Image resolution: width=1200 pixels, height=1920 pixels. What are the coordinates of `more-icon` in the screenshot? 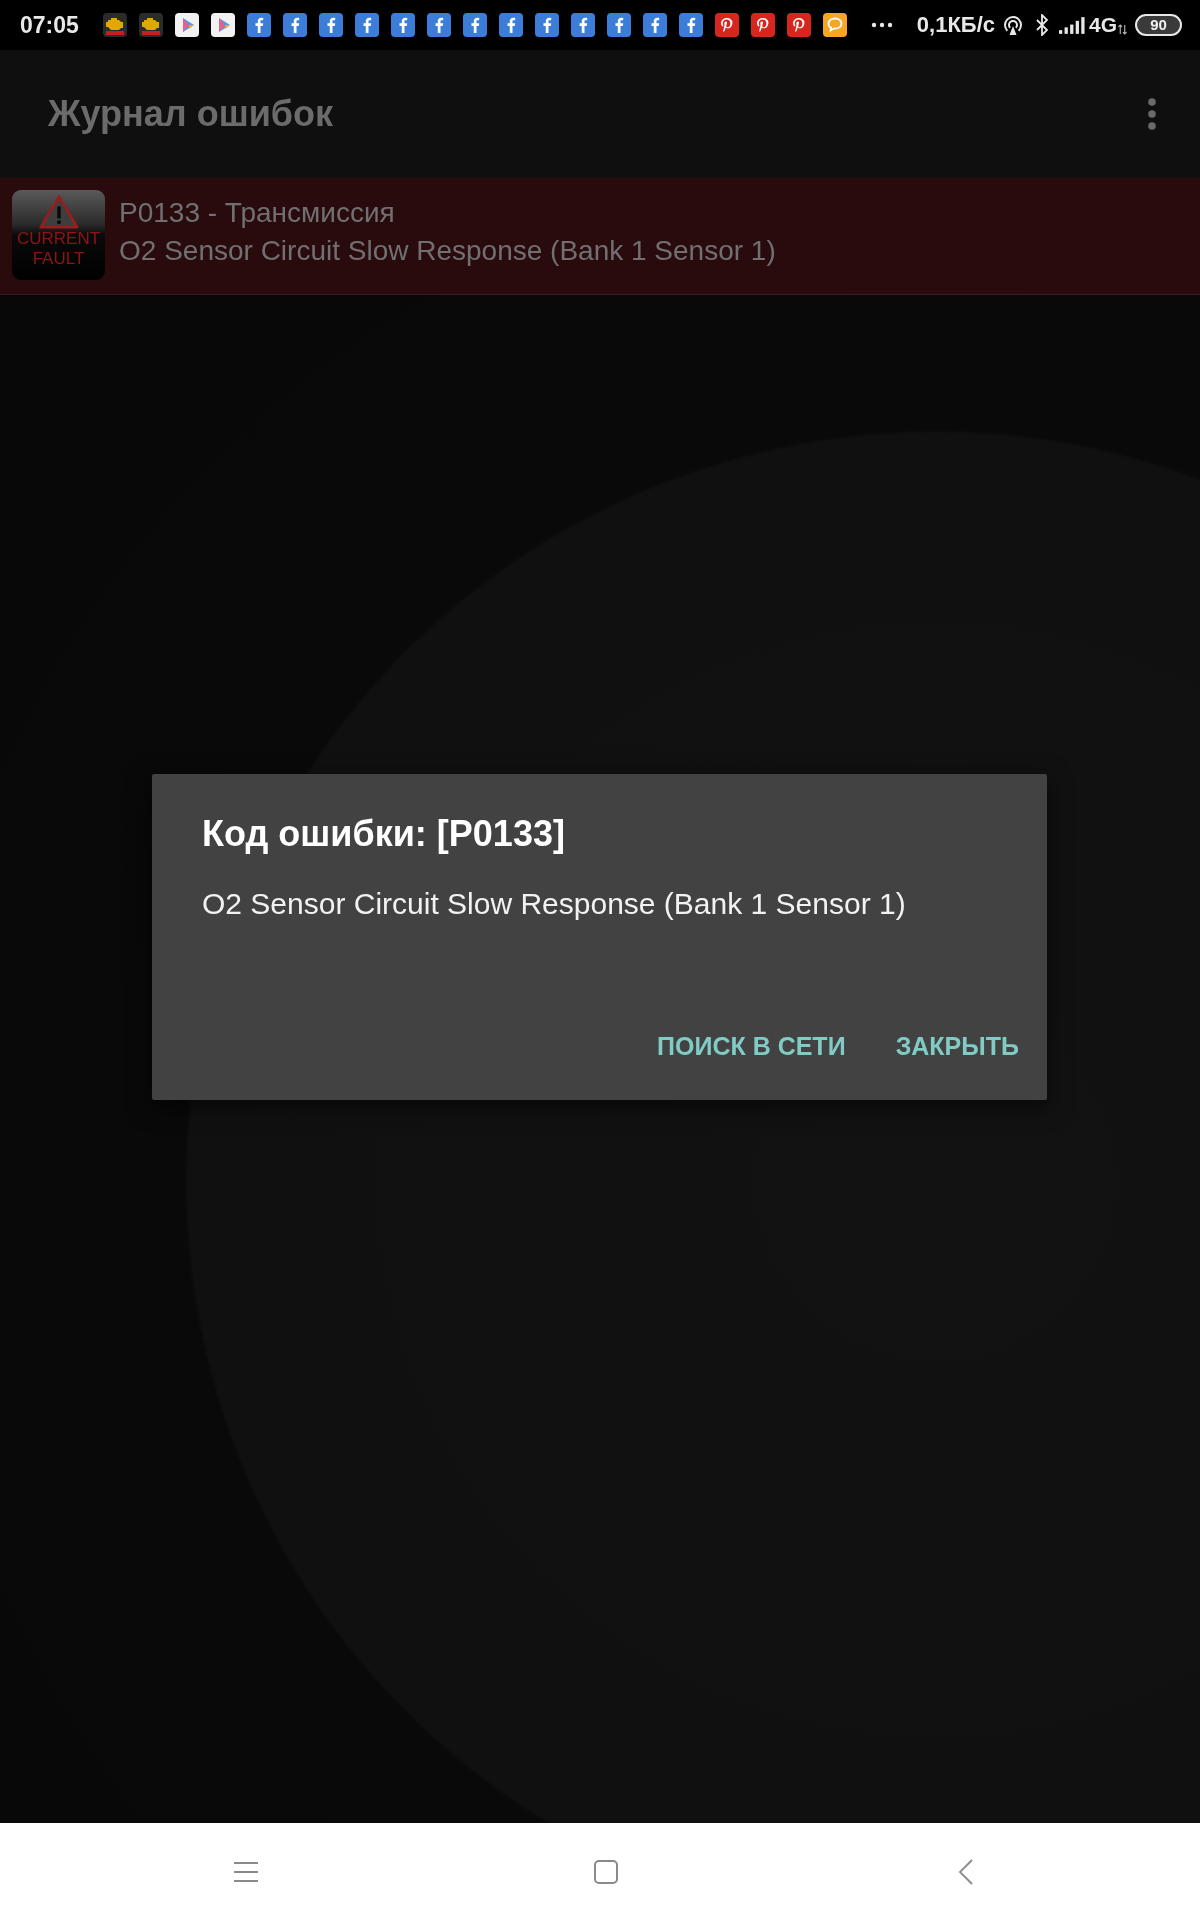 It's located at (1152, 114).